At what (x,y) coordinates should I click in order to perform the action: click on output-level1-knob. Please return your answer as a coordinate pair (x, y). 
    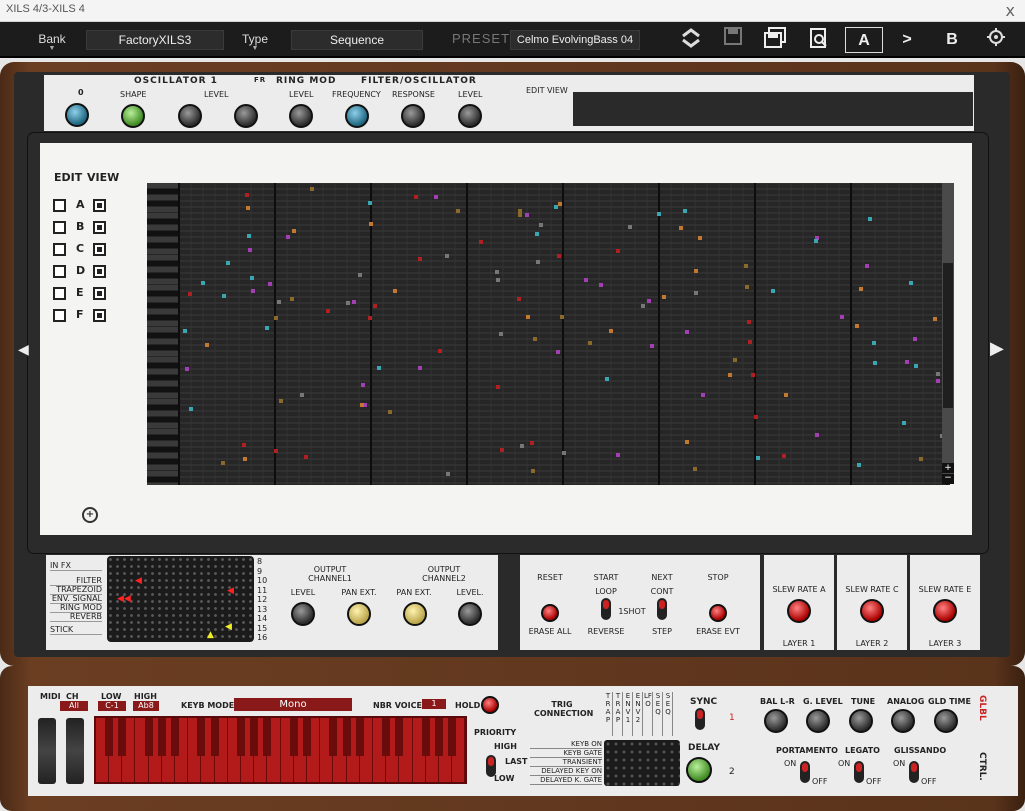
    Looking at the image, I should click on (303, 614).